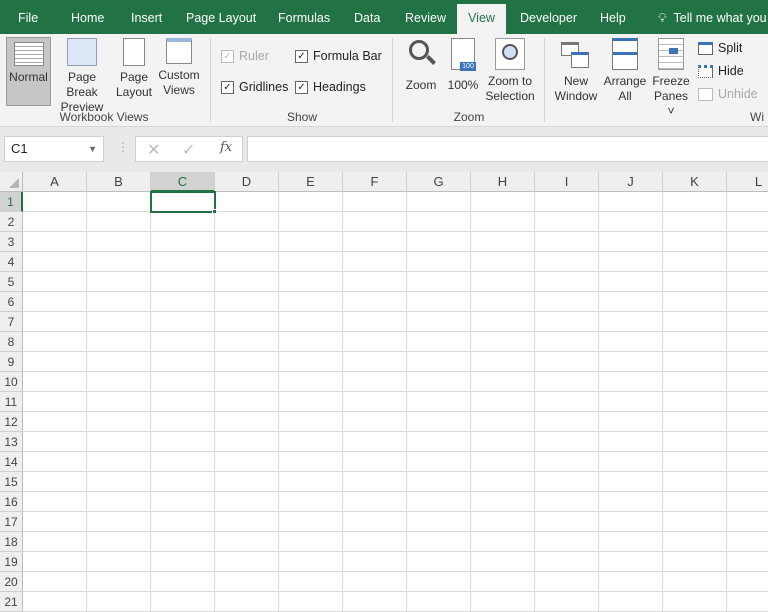 Image resolution: width=768 pixels, height=612 pixels. I want to click on cell-A1, so click(55, 202).